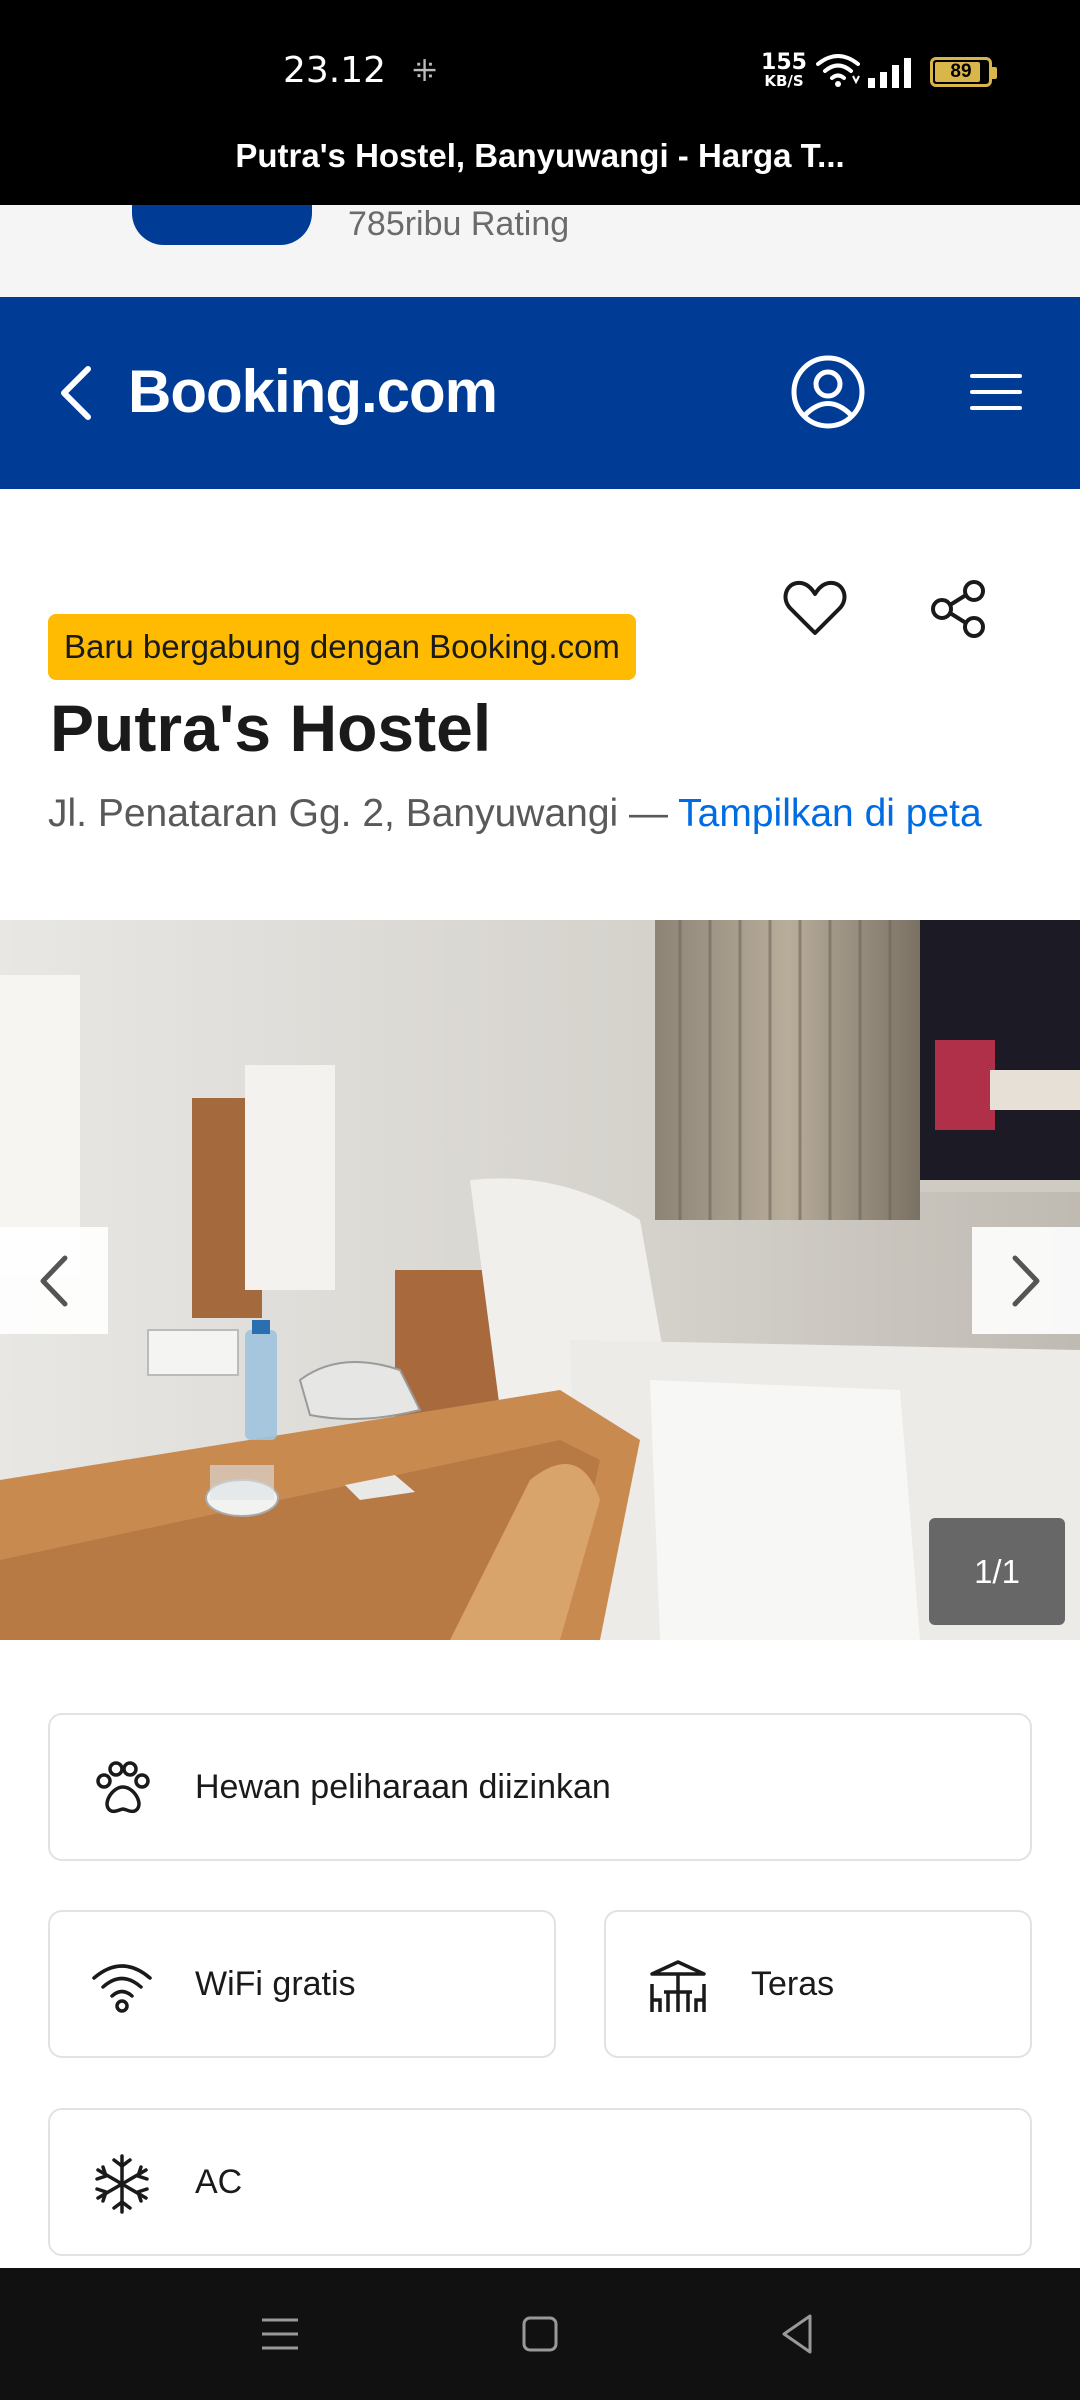 This screenshot has width=1080, height=2400. I want to click on property-name: Putra's Hostel, so click(271, 728).